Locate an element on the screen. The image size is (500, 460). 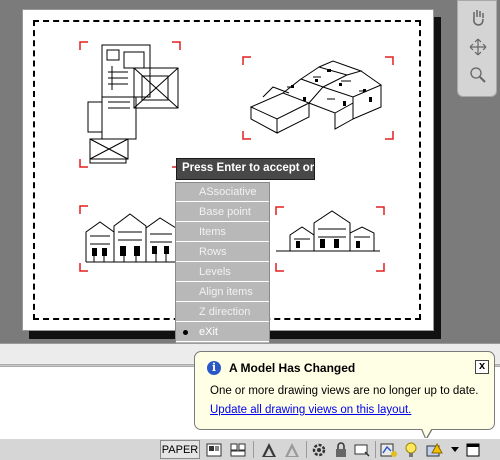
zoom-extents-icon is located at coordinates (478, 75).